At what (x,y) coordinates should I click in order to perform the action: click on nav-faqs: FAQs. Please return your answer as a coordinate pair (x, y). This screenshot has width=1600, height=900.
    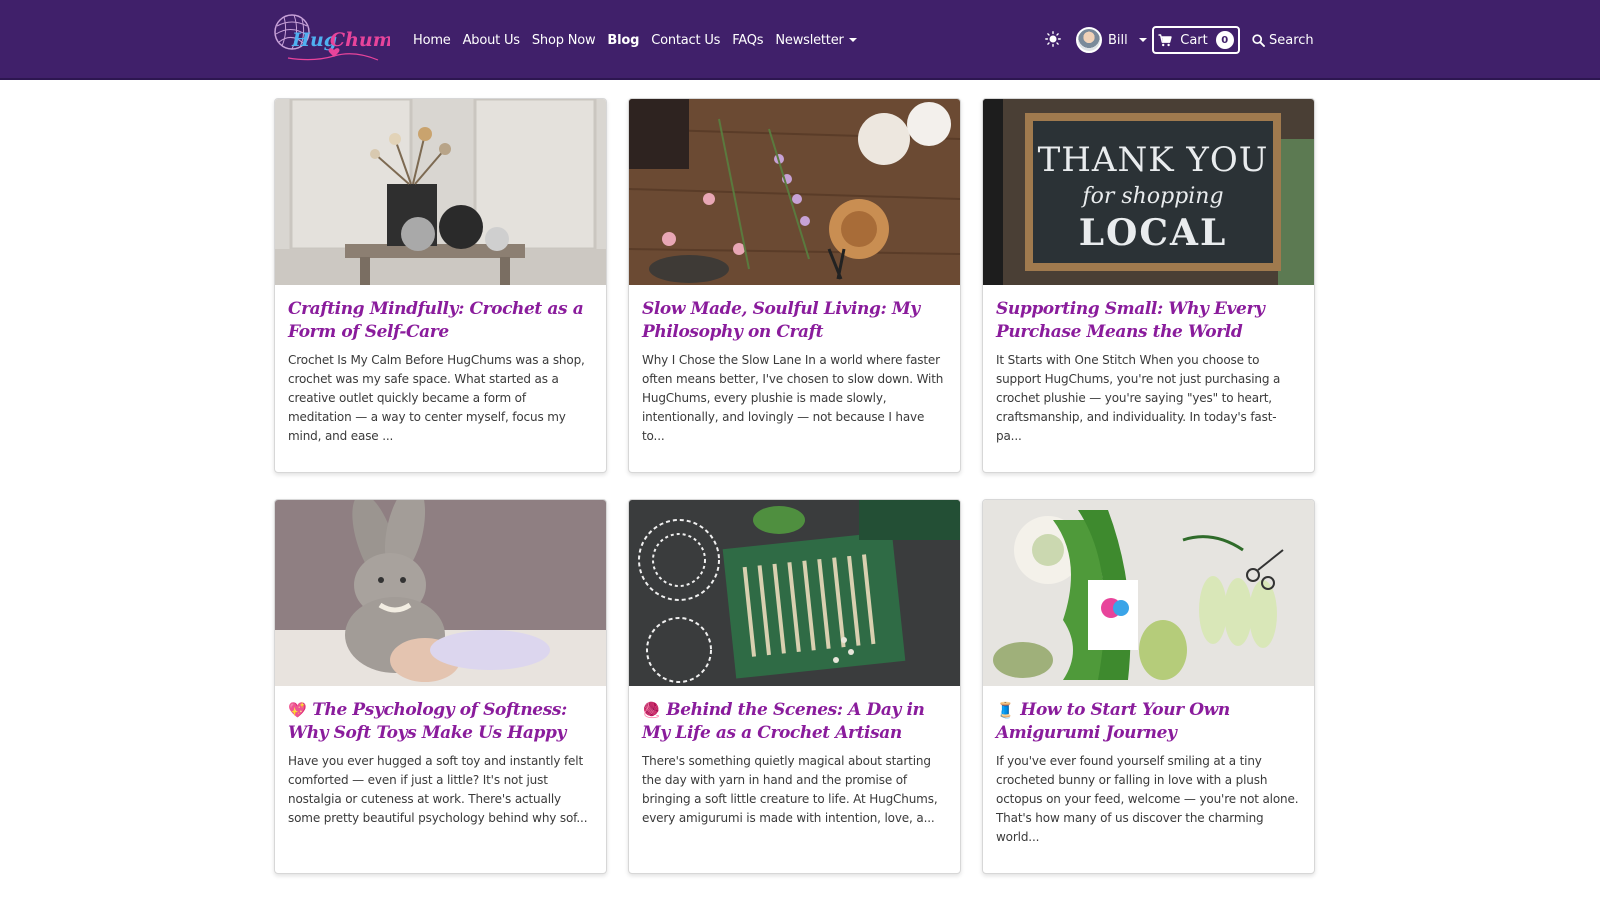
    Looking at the image, I should click on (747, 40).